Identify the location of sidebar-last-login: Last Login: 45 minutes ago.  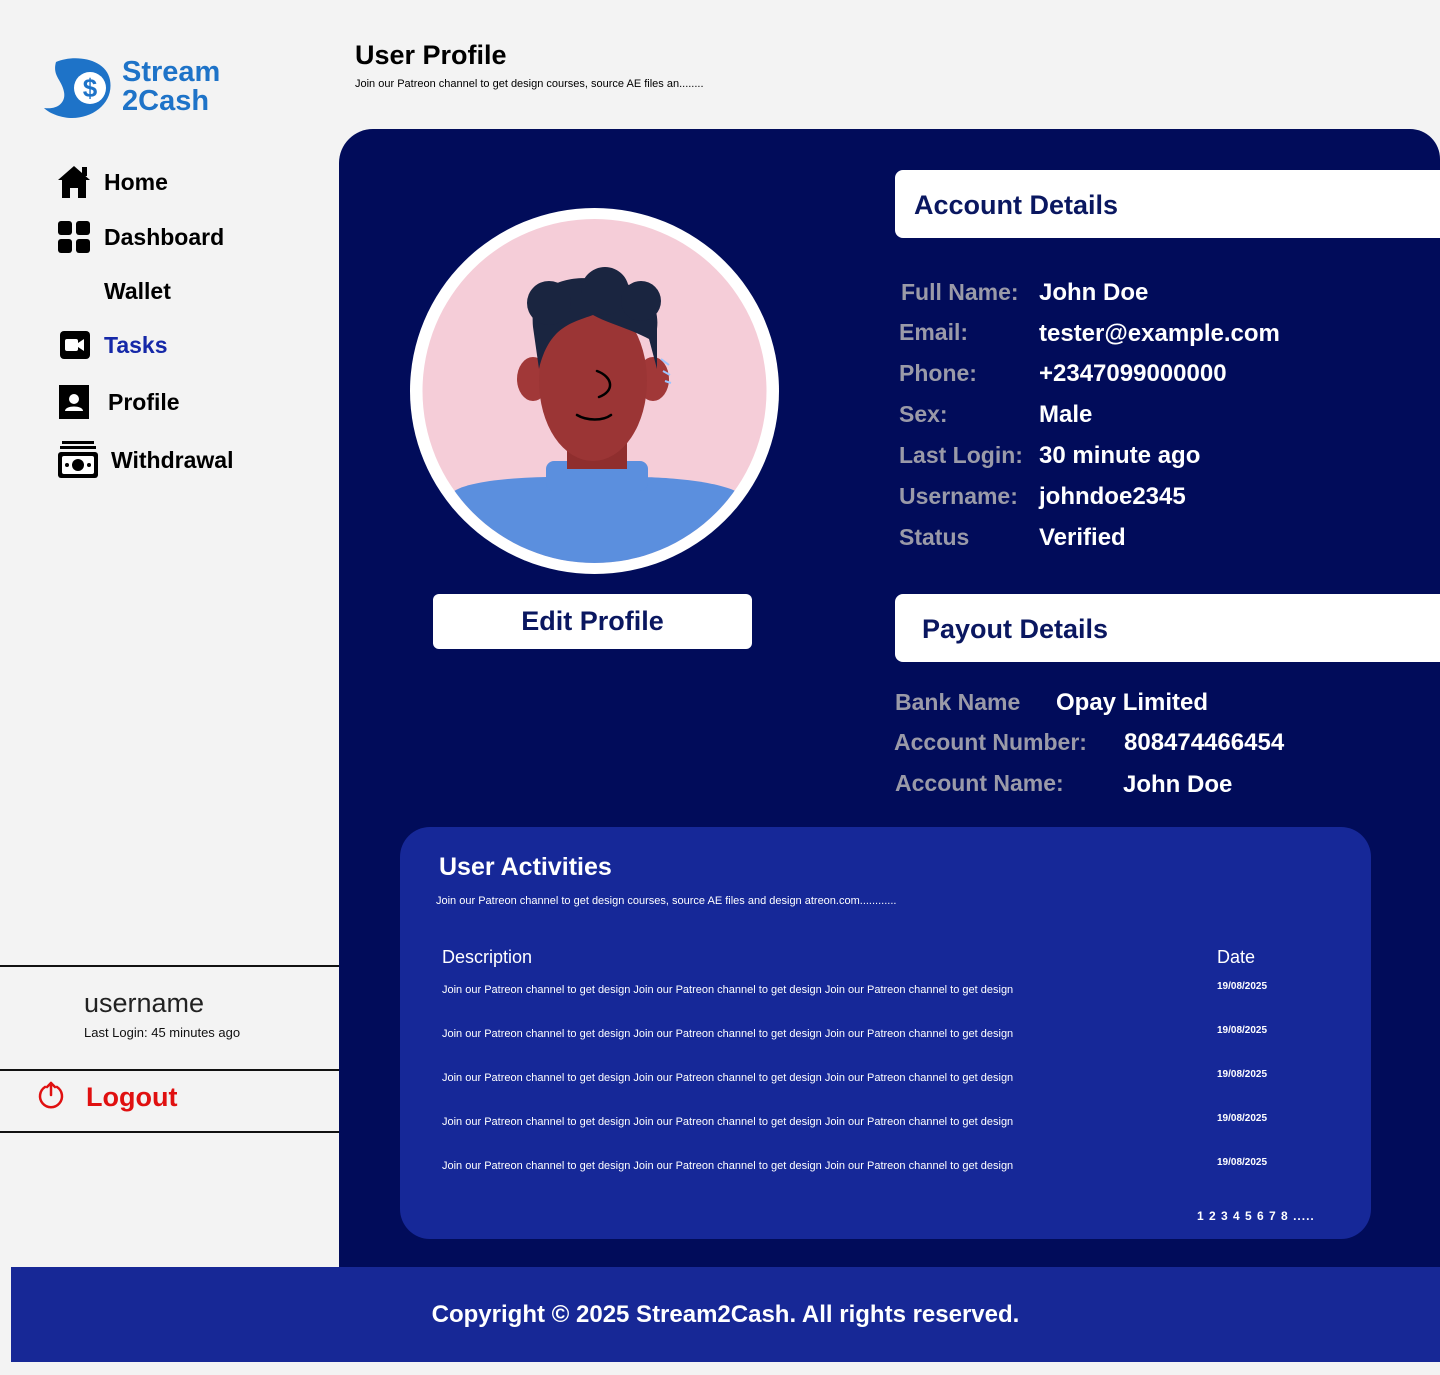
(162, 1032).